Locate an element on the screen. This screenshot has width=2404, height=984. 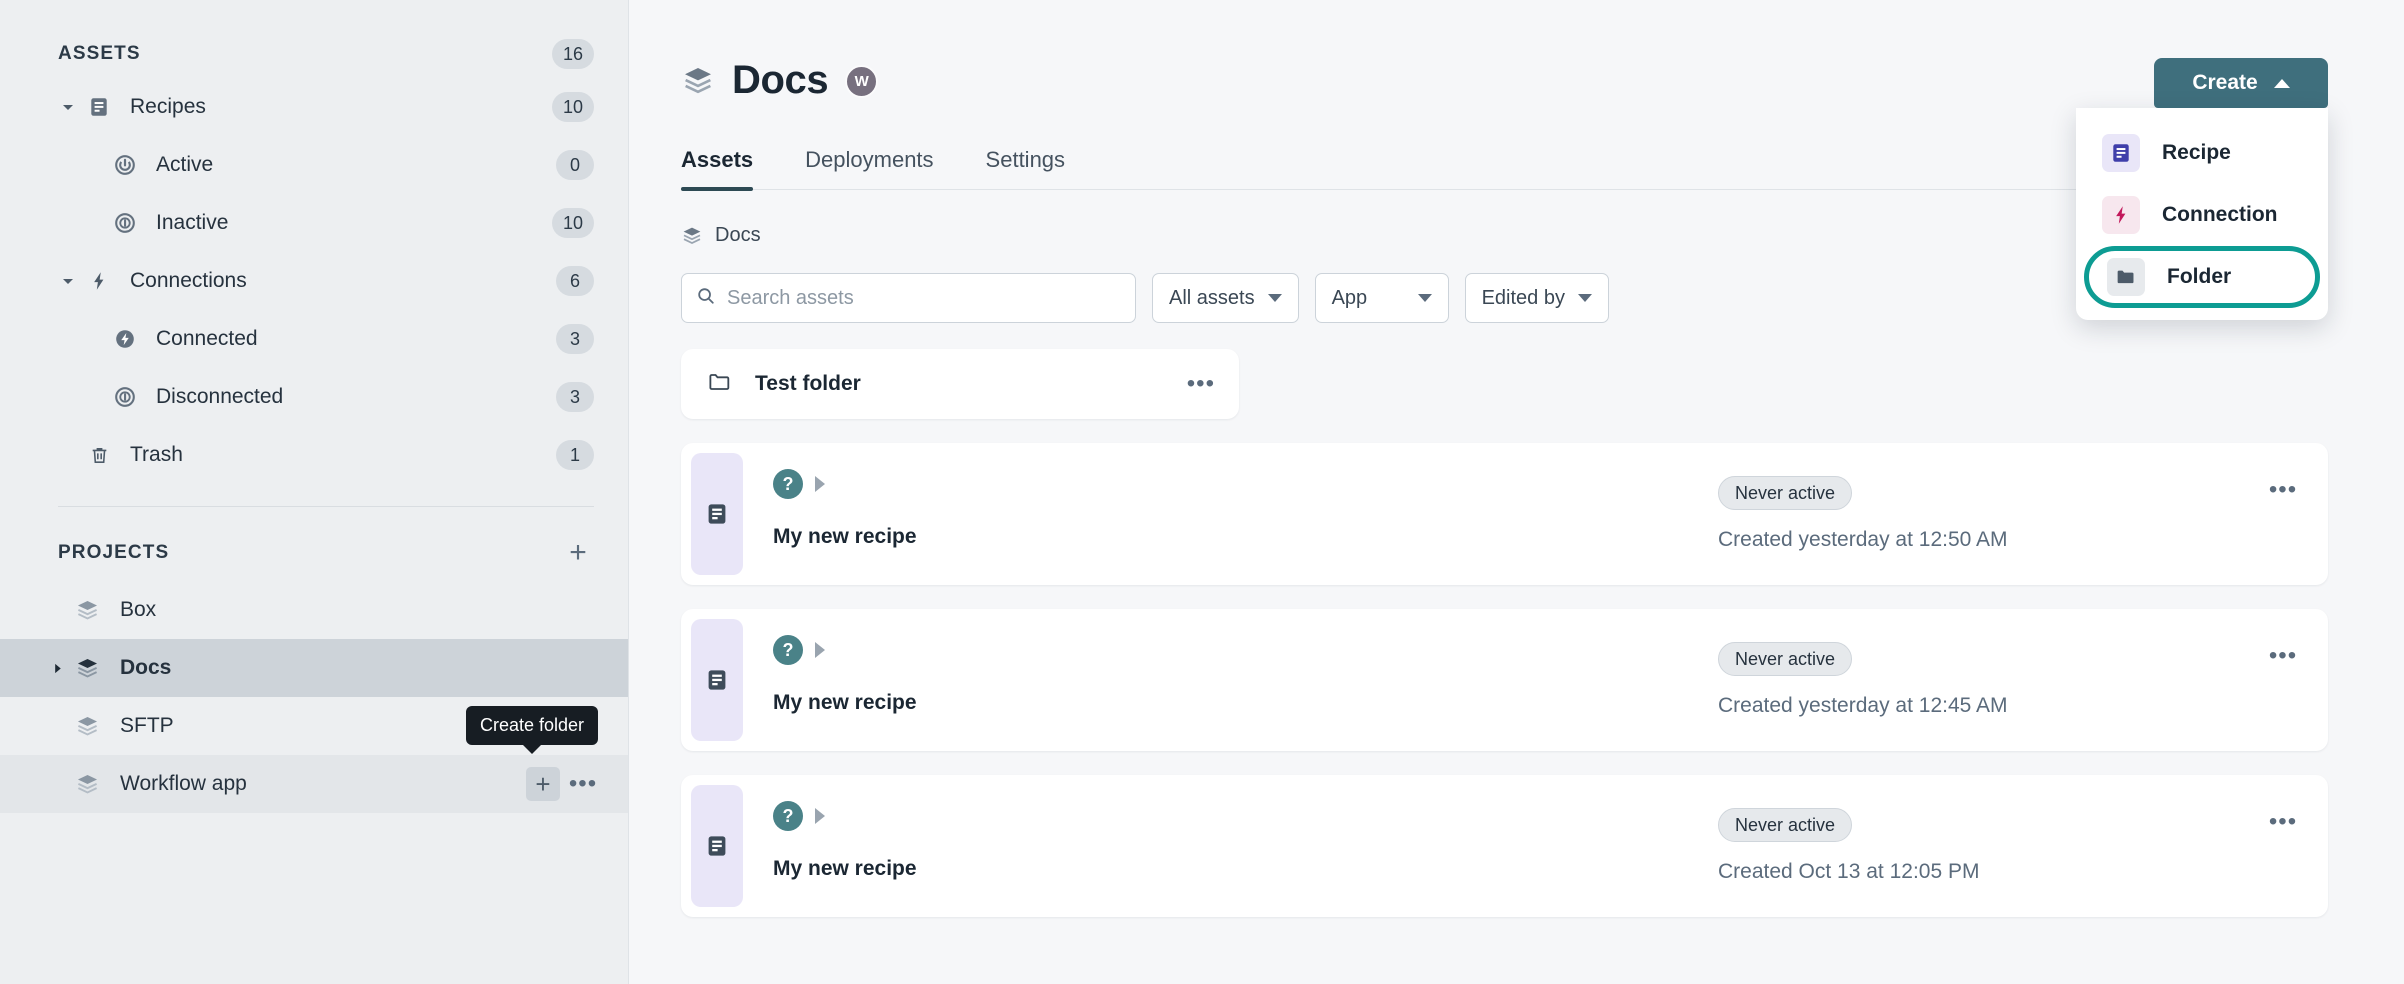
disconnected-icon is located at coordinates (125, 397).